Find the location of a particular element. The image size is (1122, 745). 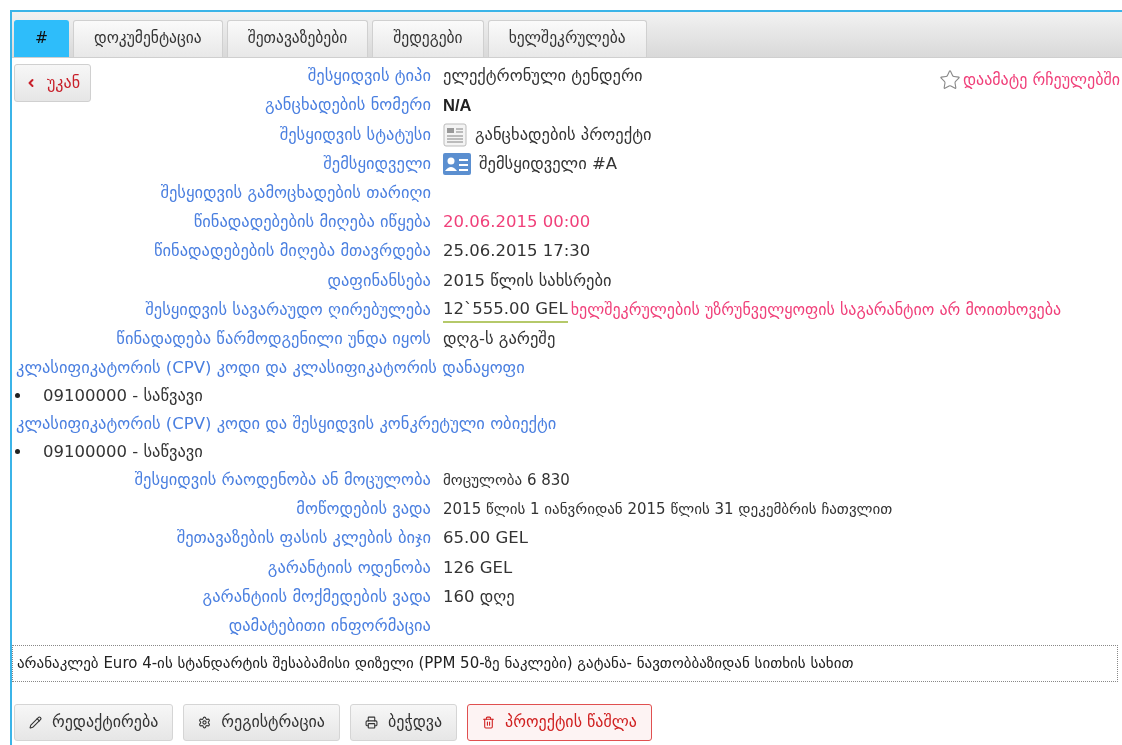

action-button: რედაქტირება is located at coordinates (94, 722).